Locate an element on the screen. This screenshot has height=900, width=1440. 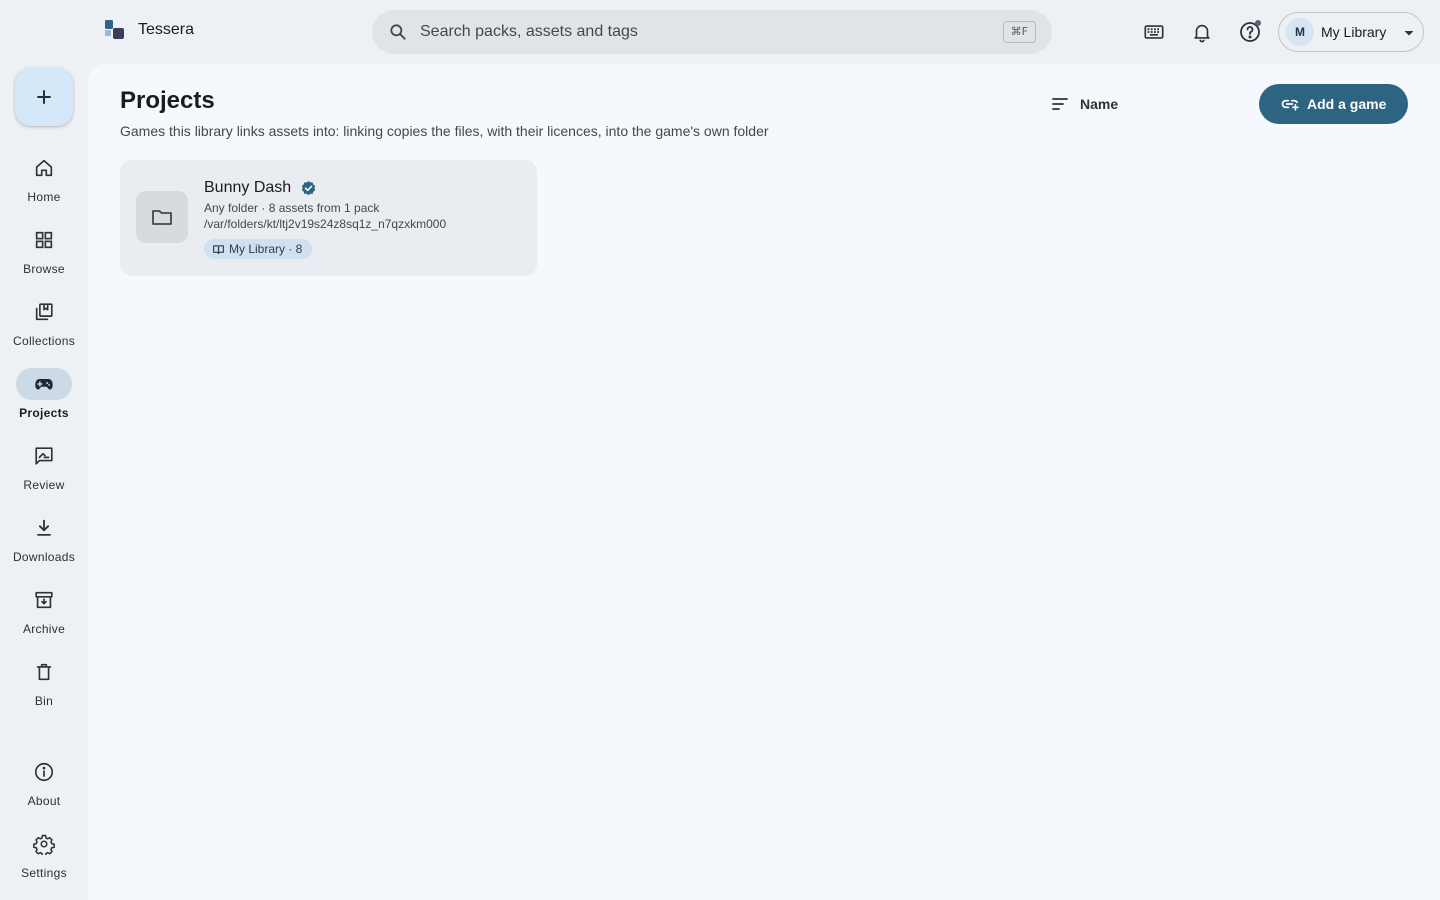
nav-label-home: Home is located at coordinates (44, 197).